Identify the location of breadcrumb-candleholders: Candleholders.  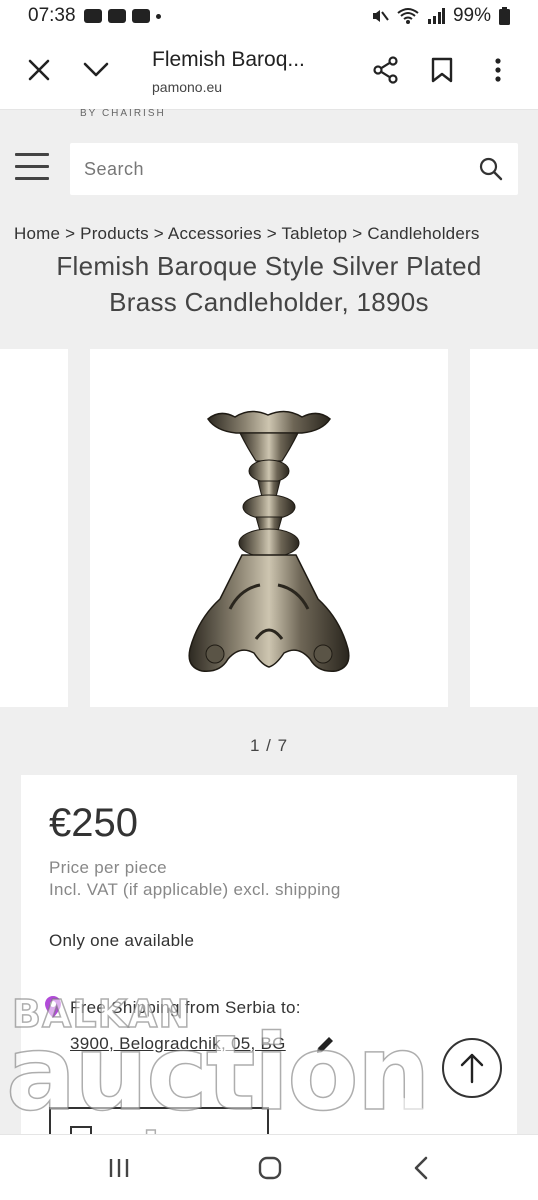
(423, 233).